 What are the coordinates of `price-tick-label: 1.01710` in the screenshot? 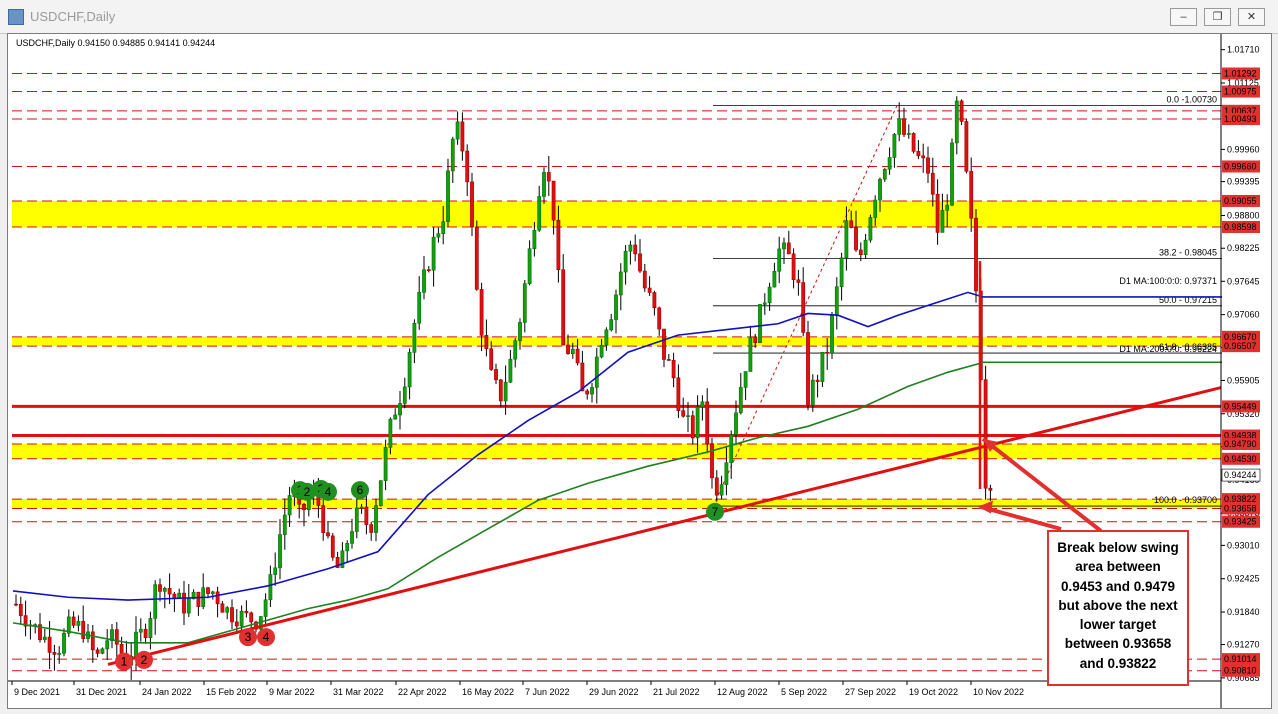 It's located at (1243, 50).